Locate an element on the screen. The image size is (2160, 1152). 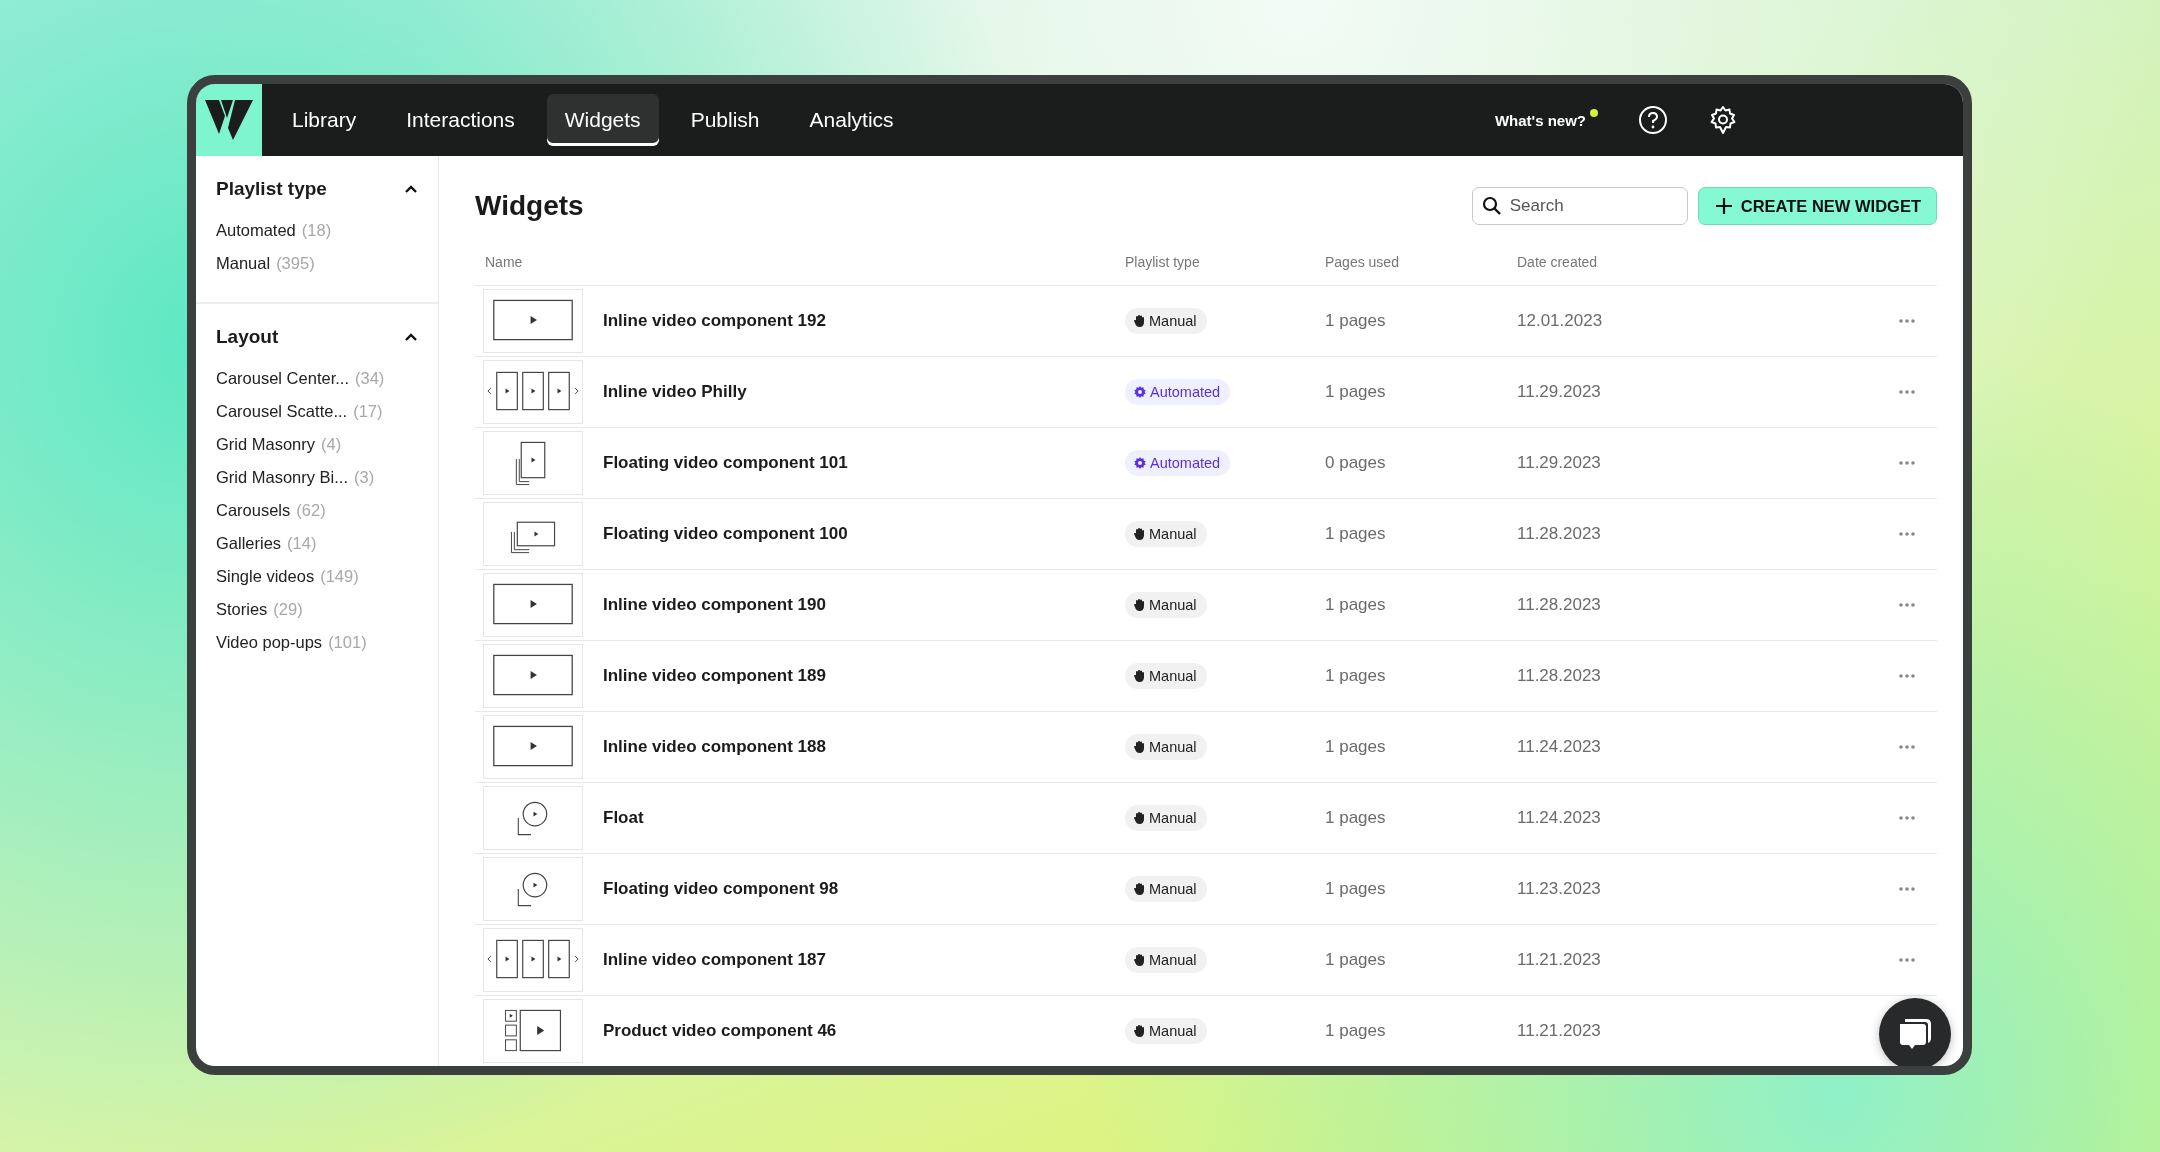
create-widget-button: CREATE NEW WIDGET is located at coordinates (1817, 206).